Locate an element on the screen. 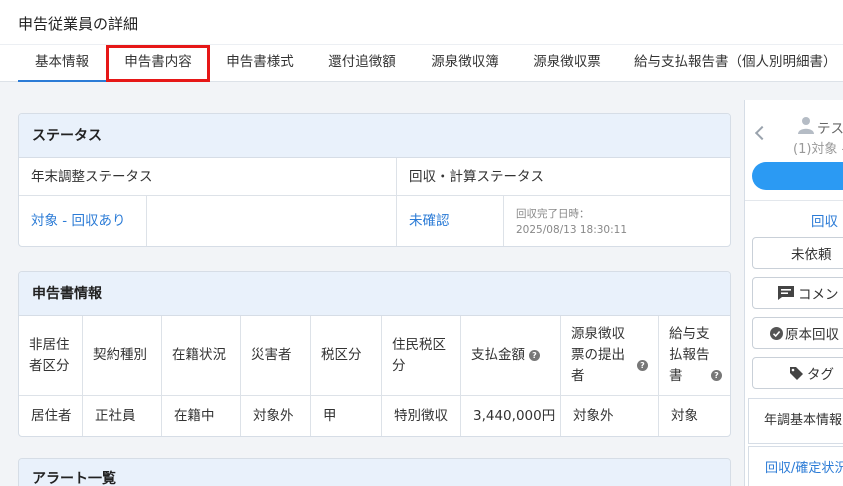 This screenshot has height=486, width=843. tab-declaration-content: 申告書内容 is located at coordinates (158, 63).